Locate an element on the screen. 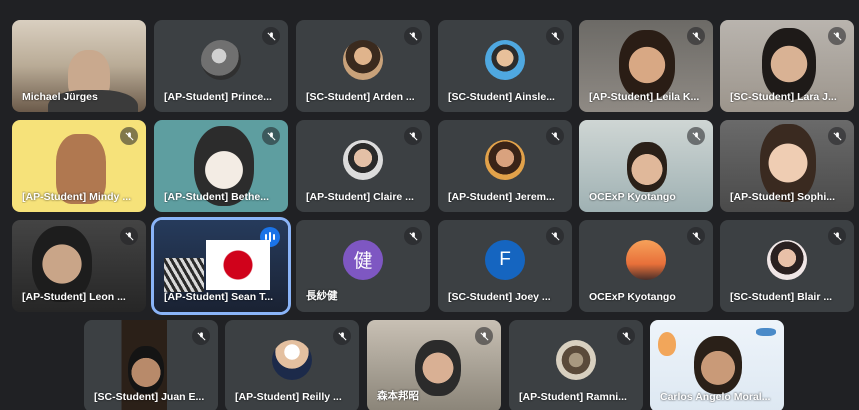 The height and width of the screenshot is (410, 859). avatar: 健 is located at coordinates (363, 259).